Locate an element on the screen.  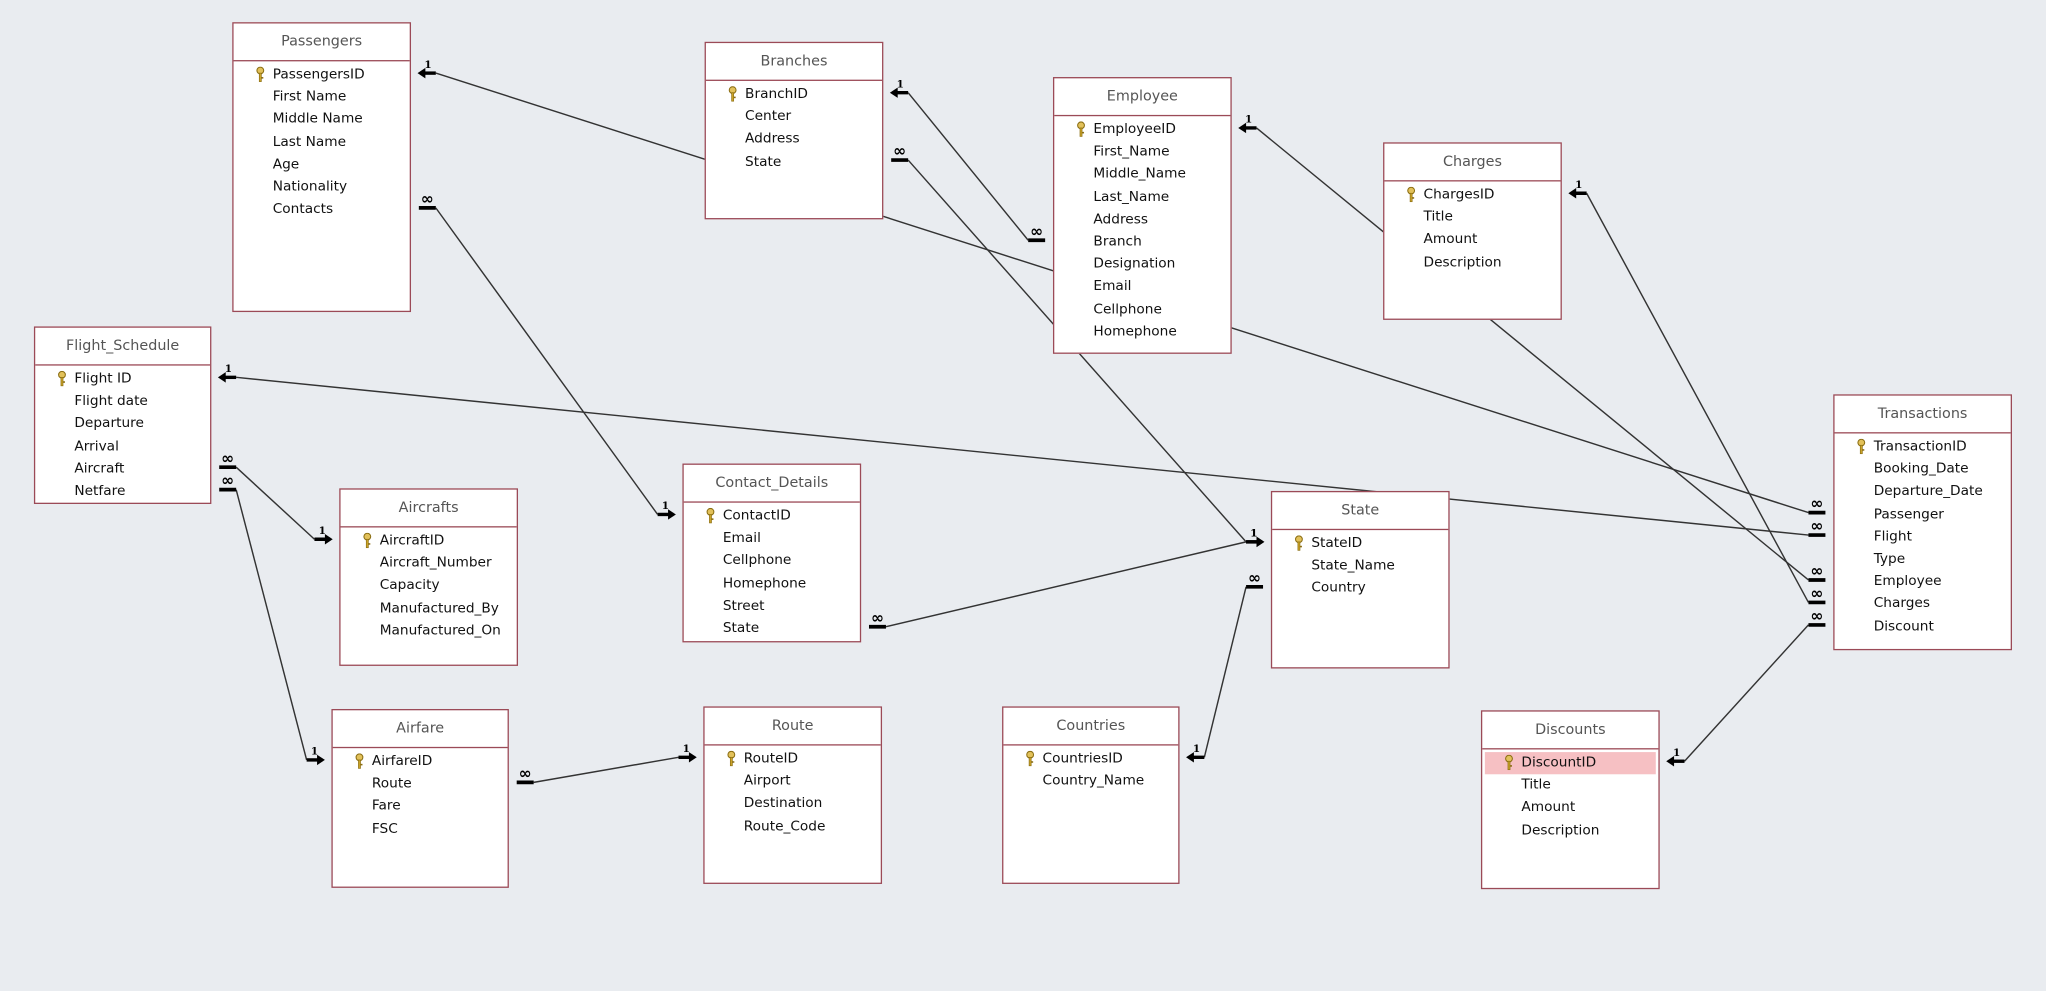
field-discount: Discount is located at coordinates (1923, 627).